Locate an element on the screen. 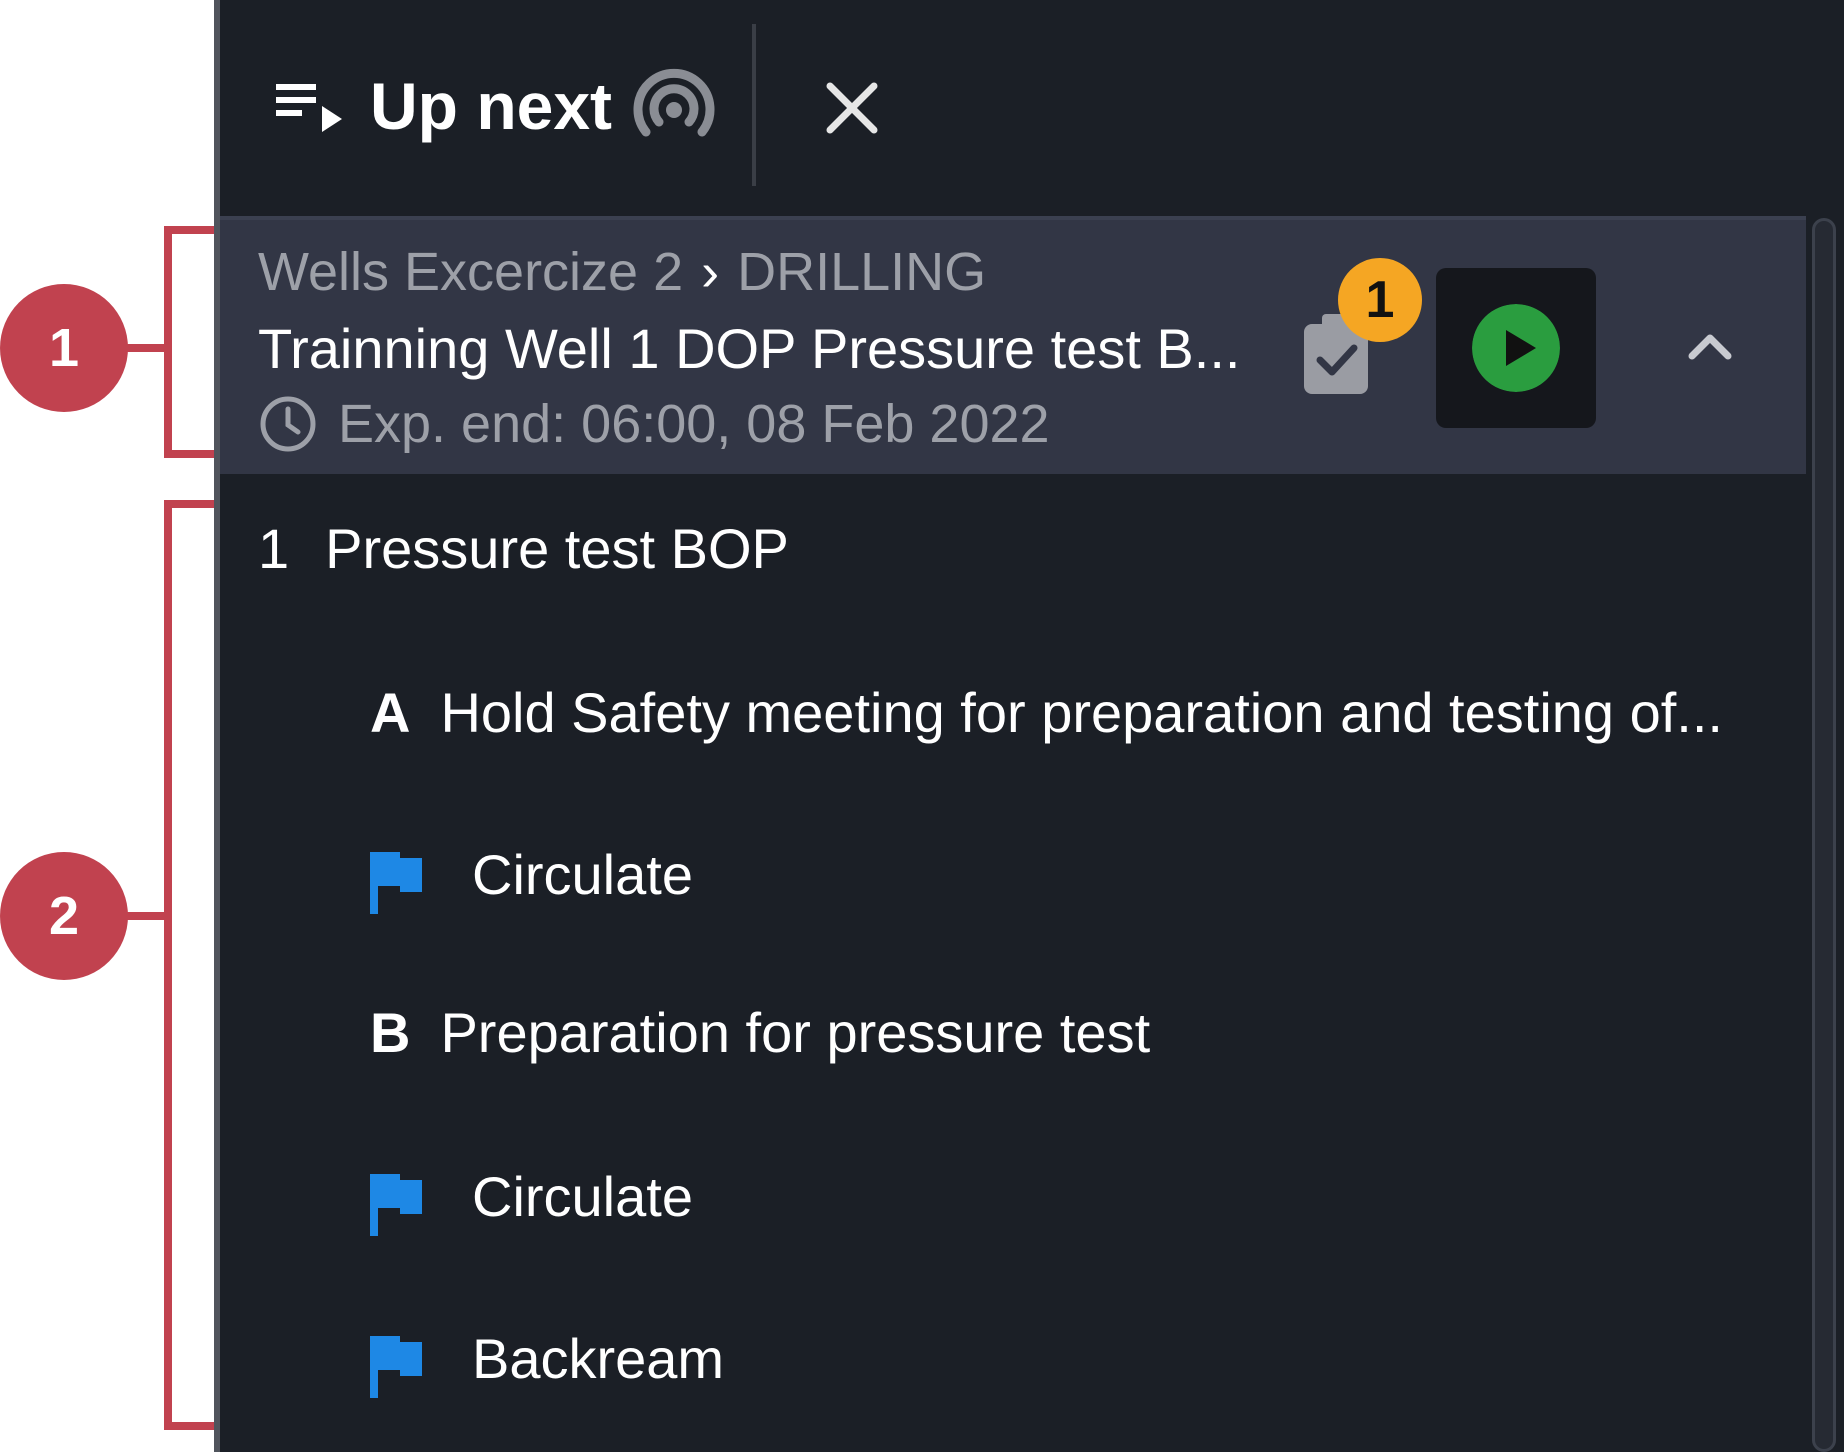 This screenshot has height=1452, width=1844. play-icon is located at coordinates (1516, 348).